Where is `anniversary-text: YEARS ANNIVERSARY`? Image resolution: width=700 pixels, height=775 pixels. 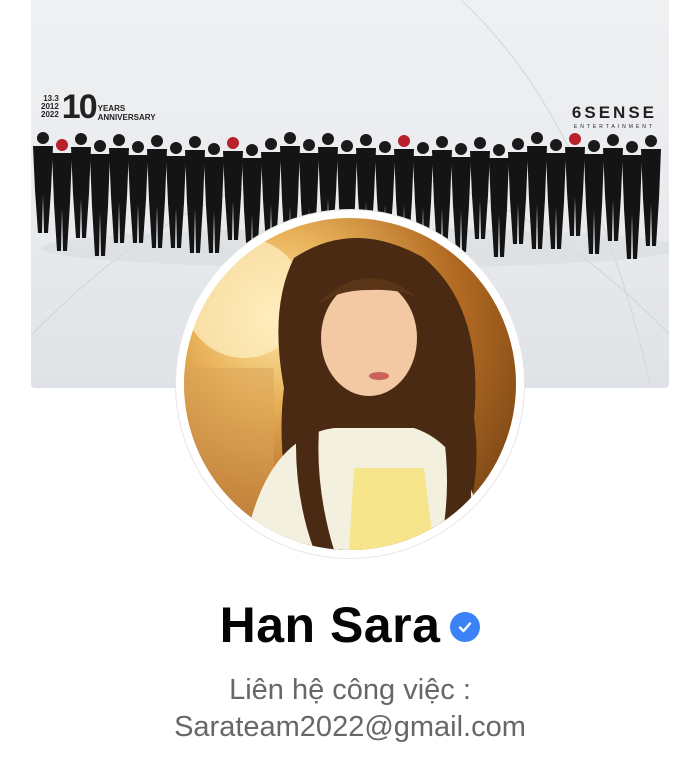
anniversary-text: YEARS ANNIVERSARY is located at coordinates (126, 113).